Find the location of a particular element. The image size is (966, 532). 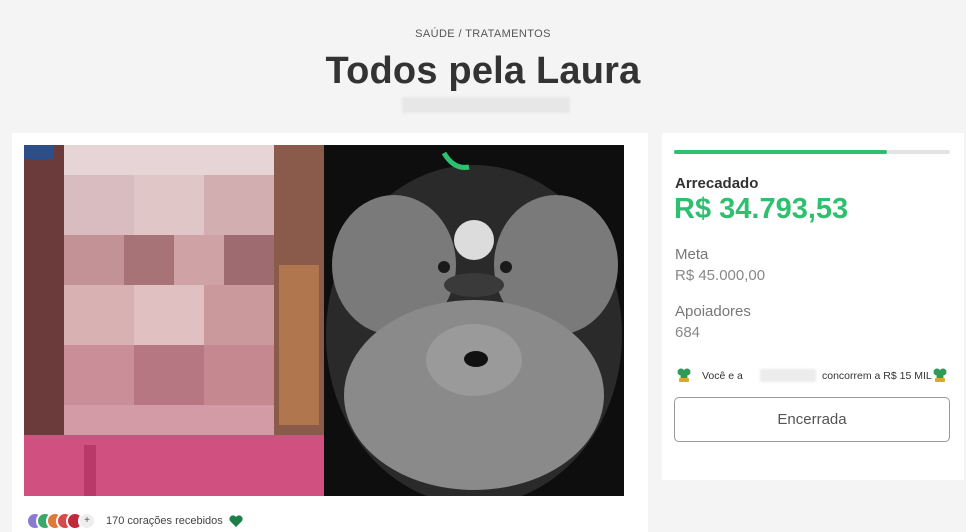

campaign-closed-button: Encerrada is located at coordinates (812, 419).